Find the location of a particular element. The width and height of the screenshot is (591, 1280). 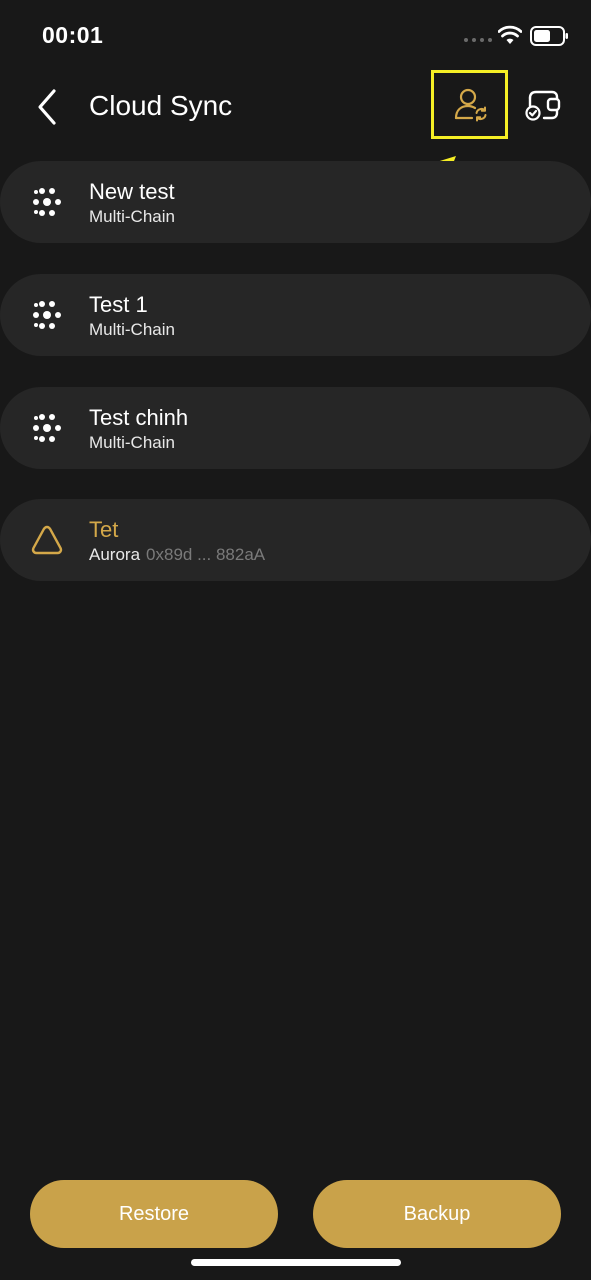

wallet-network: Aurora is located at coordinates (115, 554).